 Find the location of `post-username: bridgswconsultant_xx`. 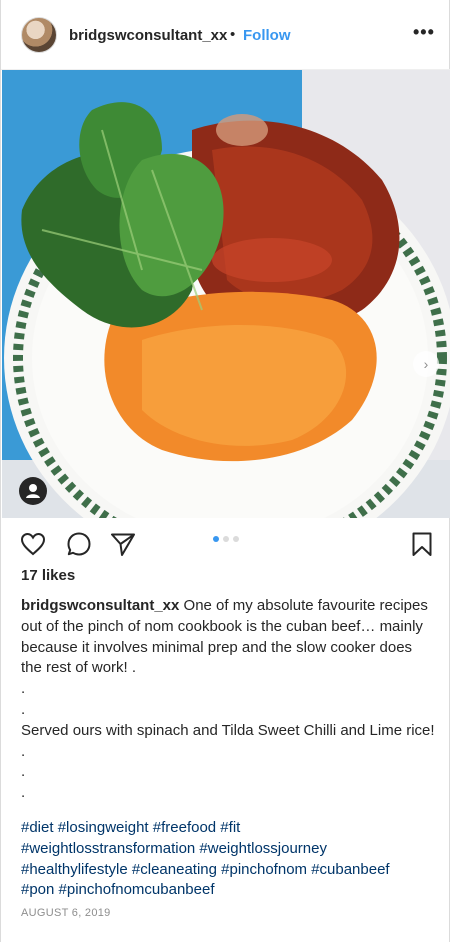

post-username: bridgswconsultant_xx is located at coordinates (148, 35).